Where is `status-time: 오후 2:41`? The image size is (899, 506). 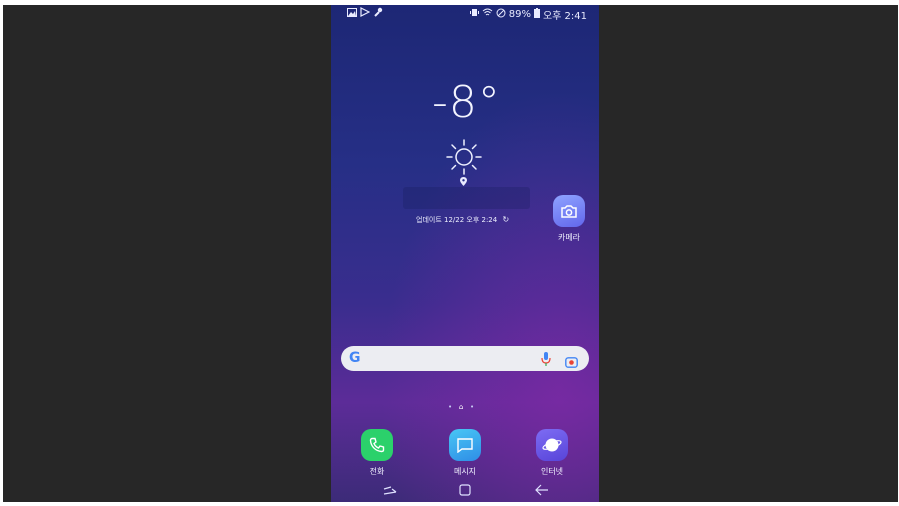 status-time: 오후 2:41 is located at coordinates (564, 16).